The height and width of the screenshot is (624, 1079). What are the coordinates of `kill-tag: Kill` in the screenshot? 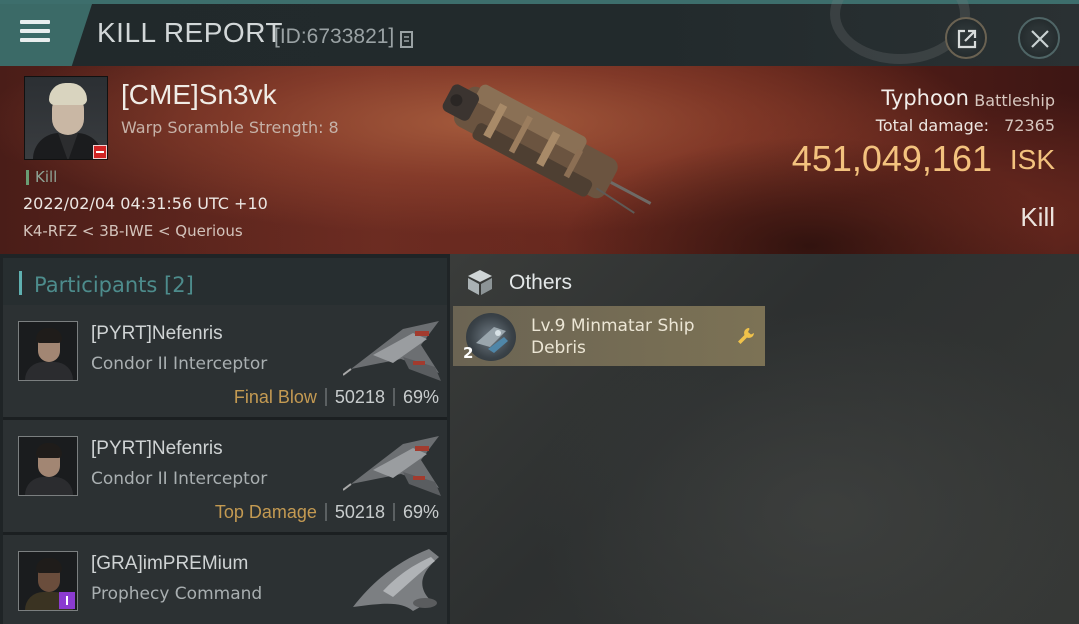 It's located at (41, 177).